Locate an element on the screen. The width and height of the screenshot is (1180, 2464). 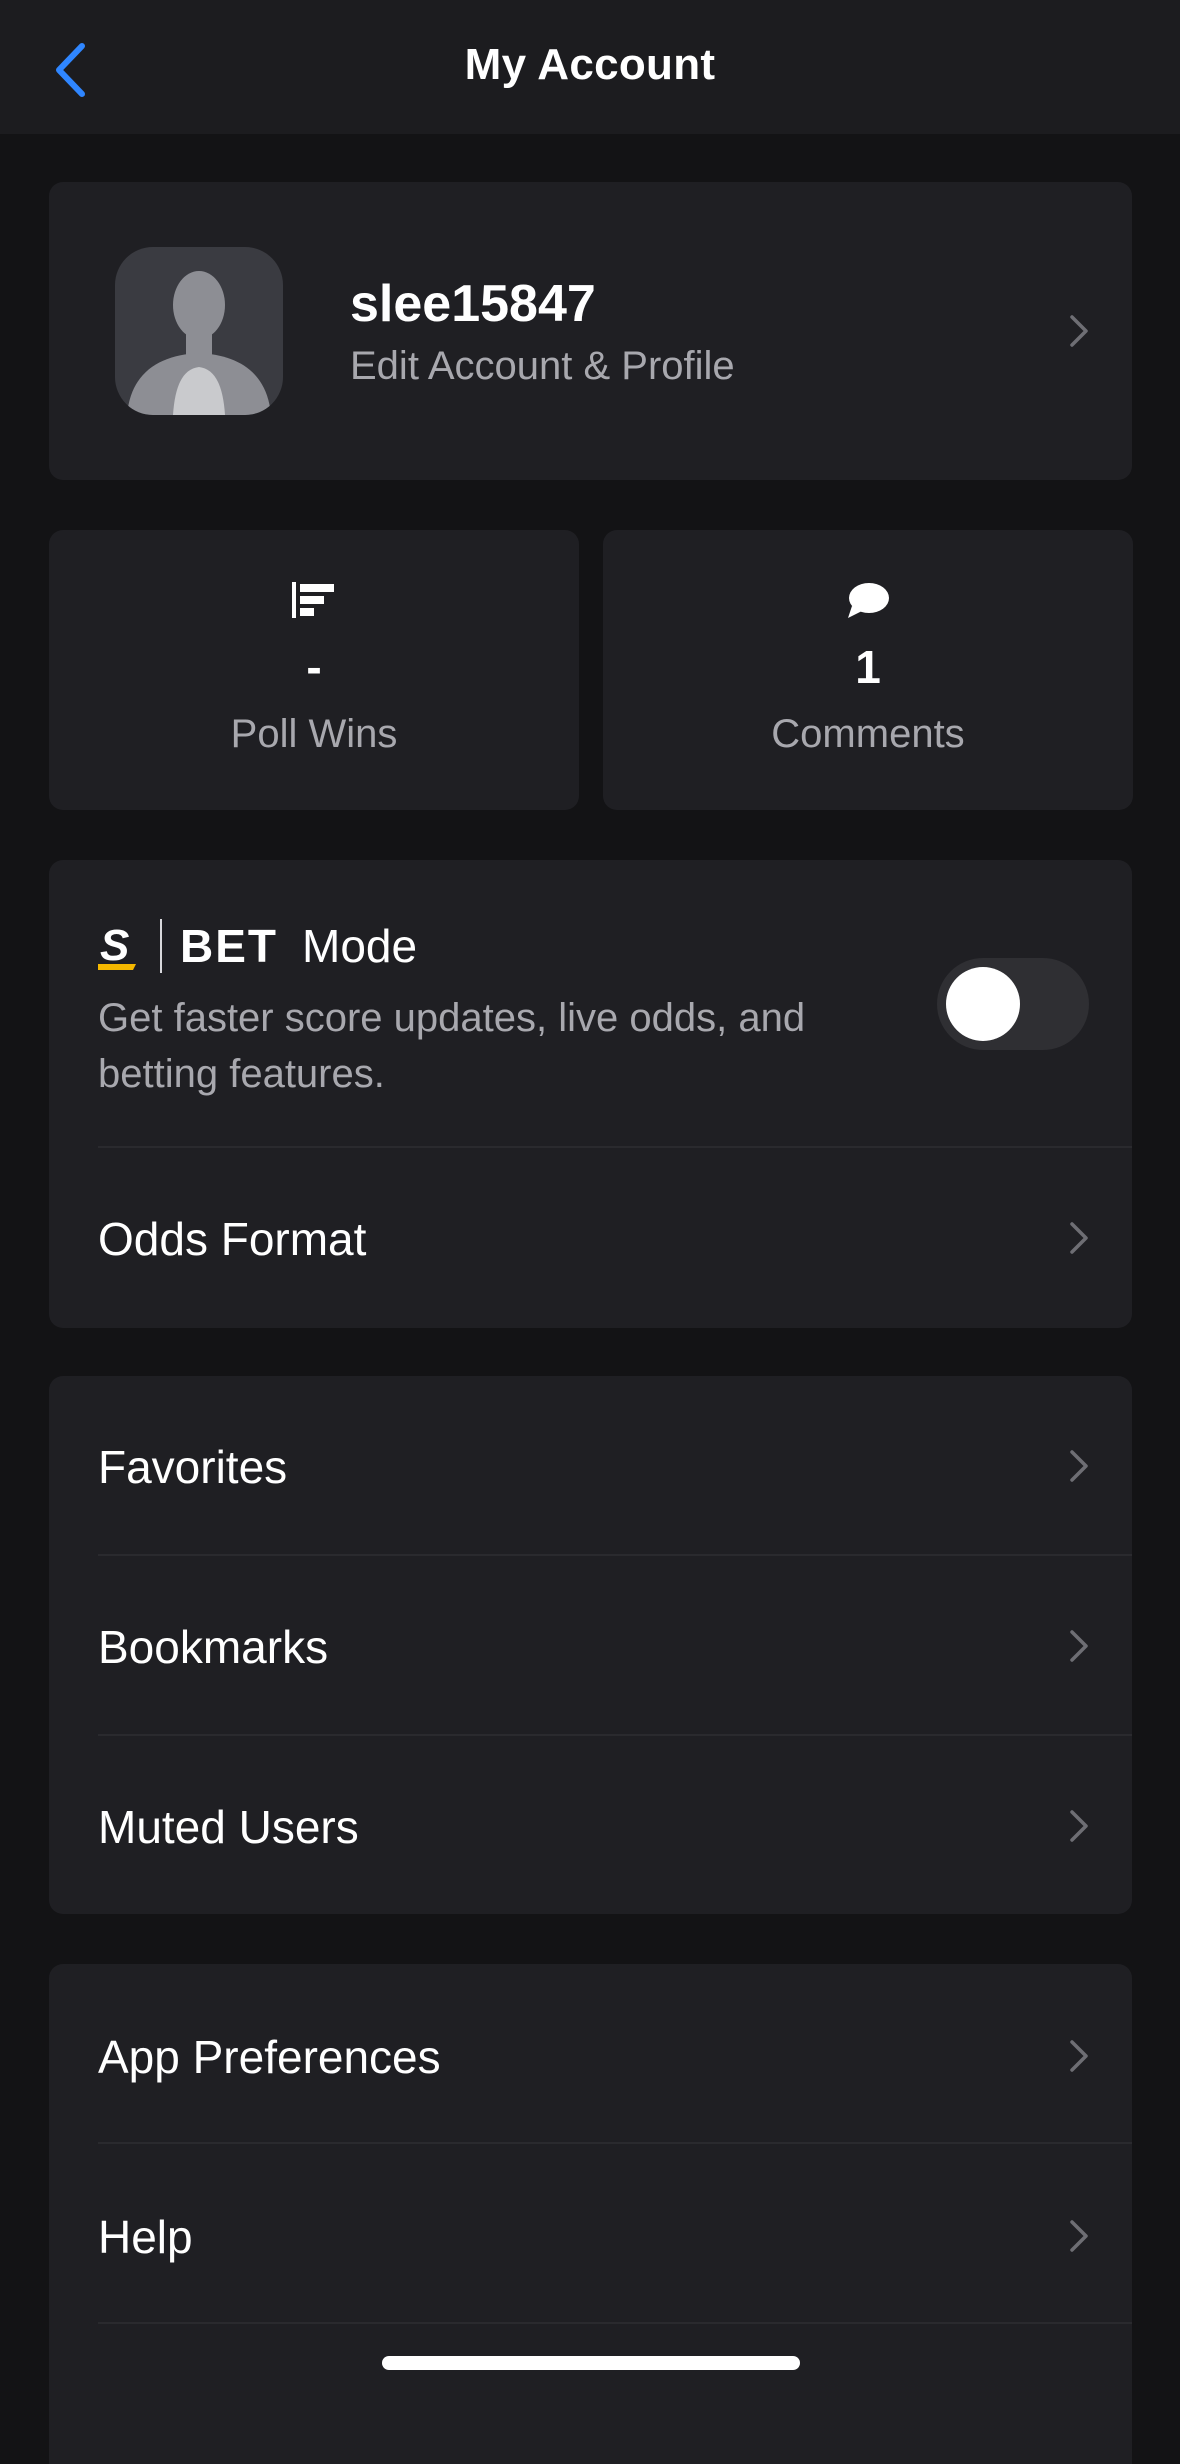
person-silhouette-icon is located at coordinates (199, 343).